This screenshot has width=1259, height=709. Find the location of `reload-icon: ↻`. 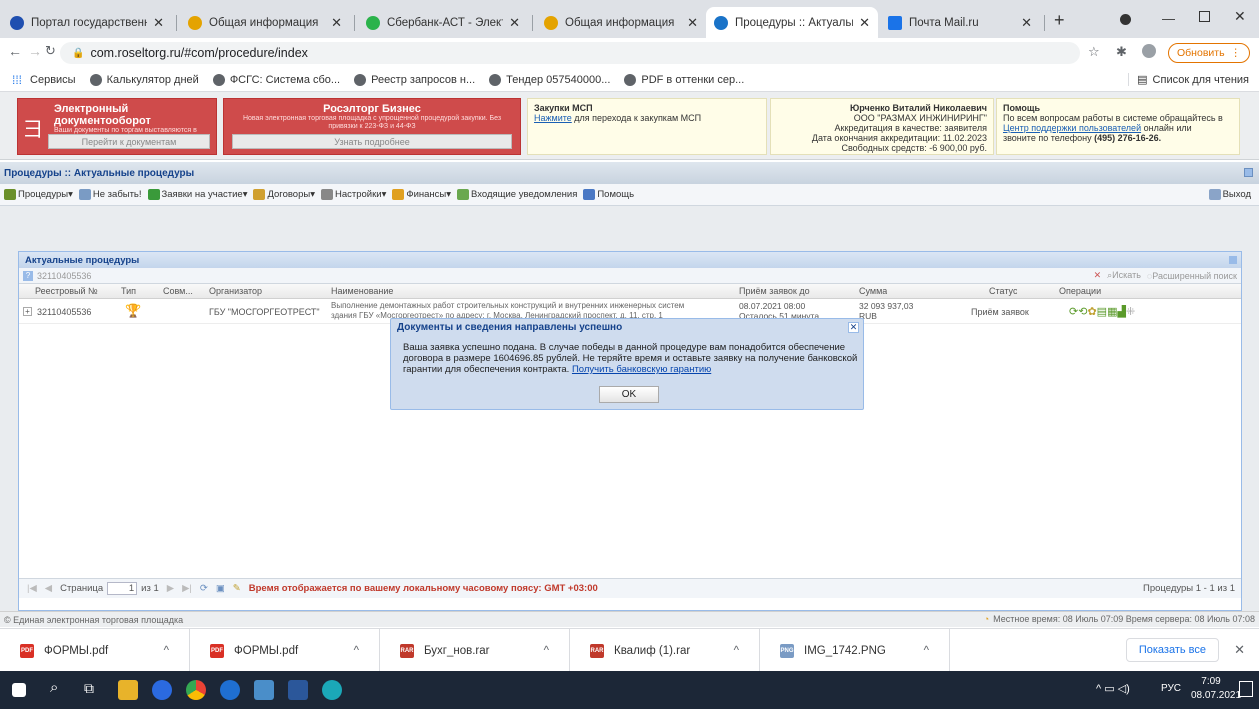

reload-icon: ↻ is located at coordinates (50, 51).